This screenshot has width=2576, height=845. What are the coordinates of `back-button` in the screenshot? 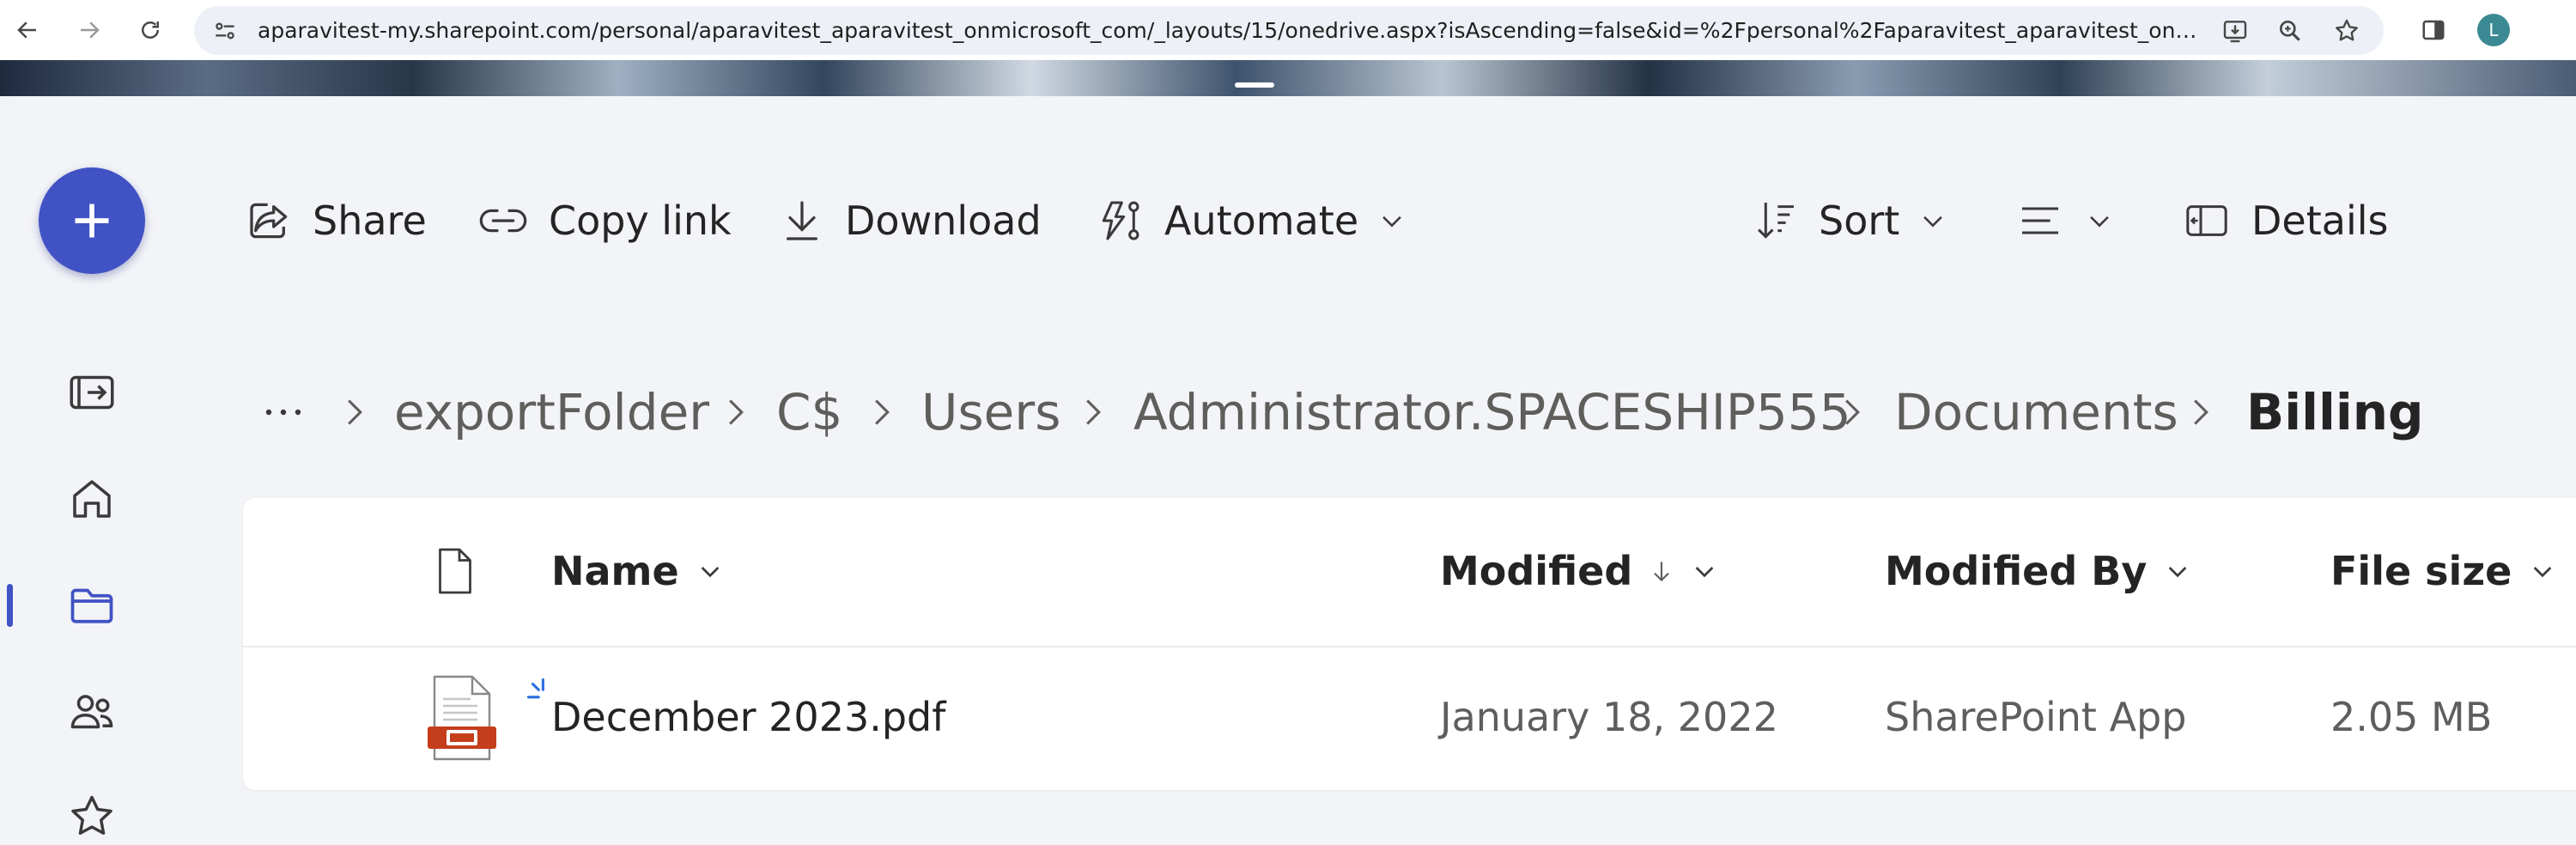 It's located at (28, 30).